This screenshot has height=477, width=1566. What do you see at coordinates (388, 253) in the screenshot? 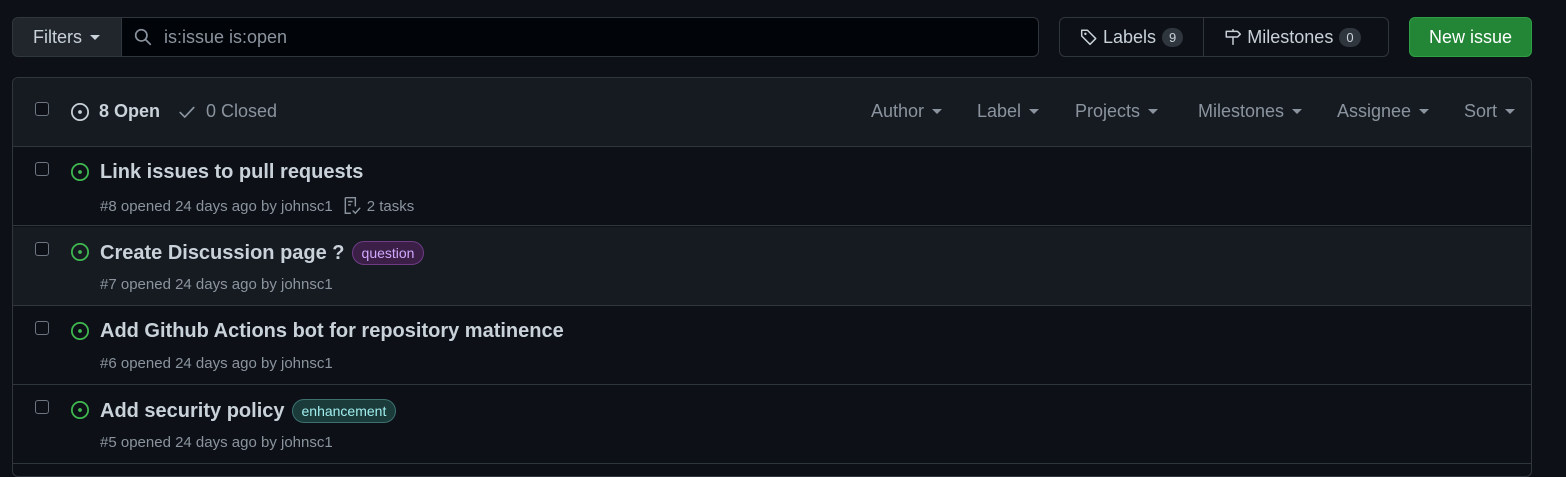
I see `question-label-badge: question` at bounding box center [388, 253].